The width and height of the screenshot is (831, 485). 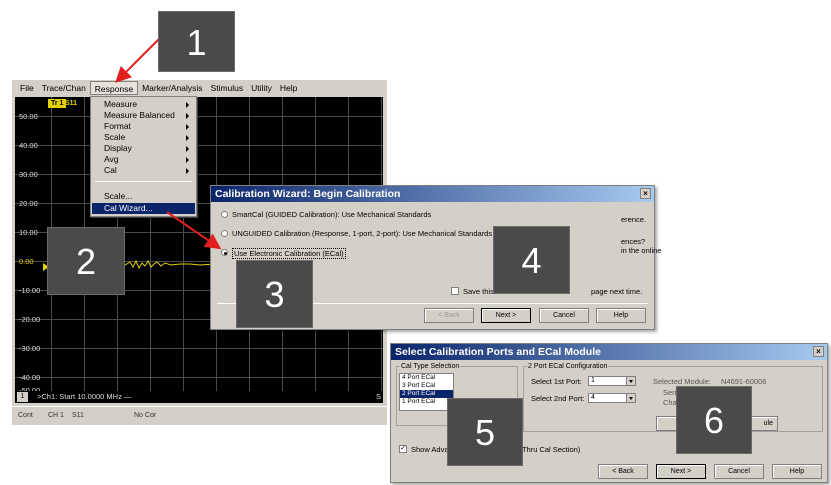 I want to click on arrow-to-response-menu, so click(x=138, y=60).